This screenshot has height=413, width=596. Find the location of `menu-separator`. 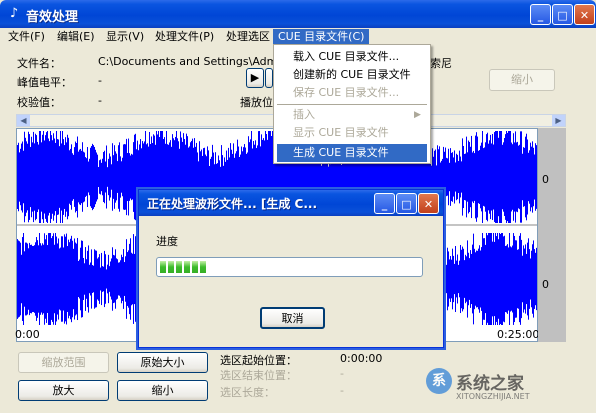

menu-separator is located at coordinates (352, 104).